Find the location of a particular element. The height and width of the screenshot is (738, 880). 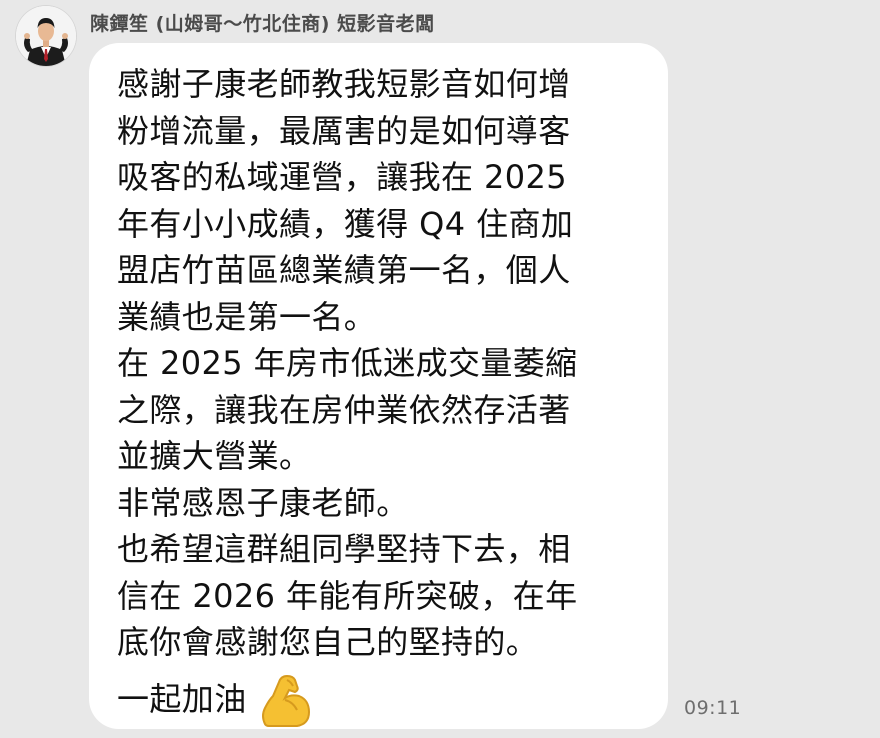

sender-avatar is located at coordinates (46, 36).